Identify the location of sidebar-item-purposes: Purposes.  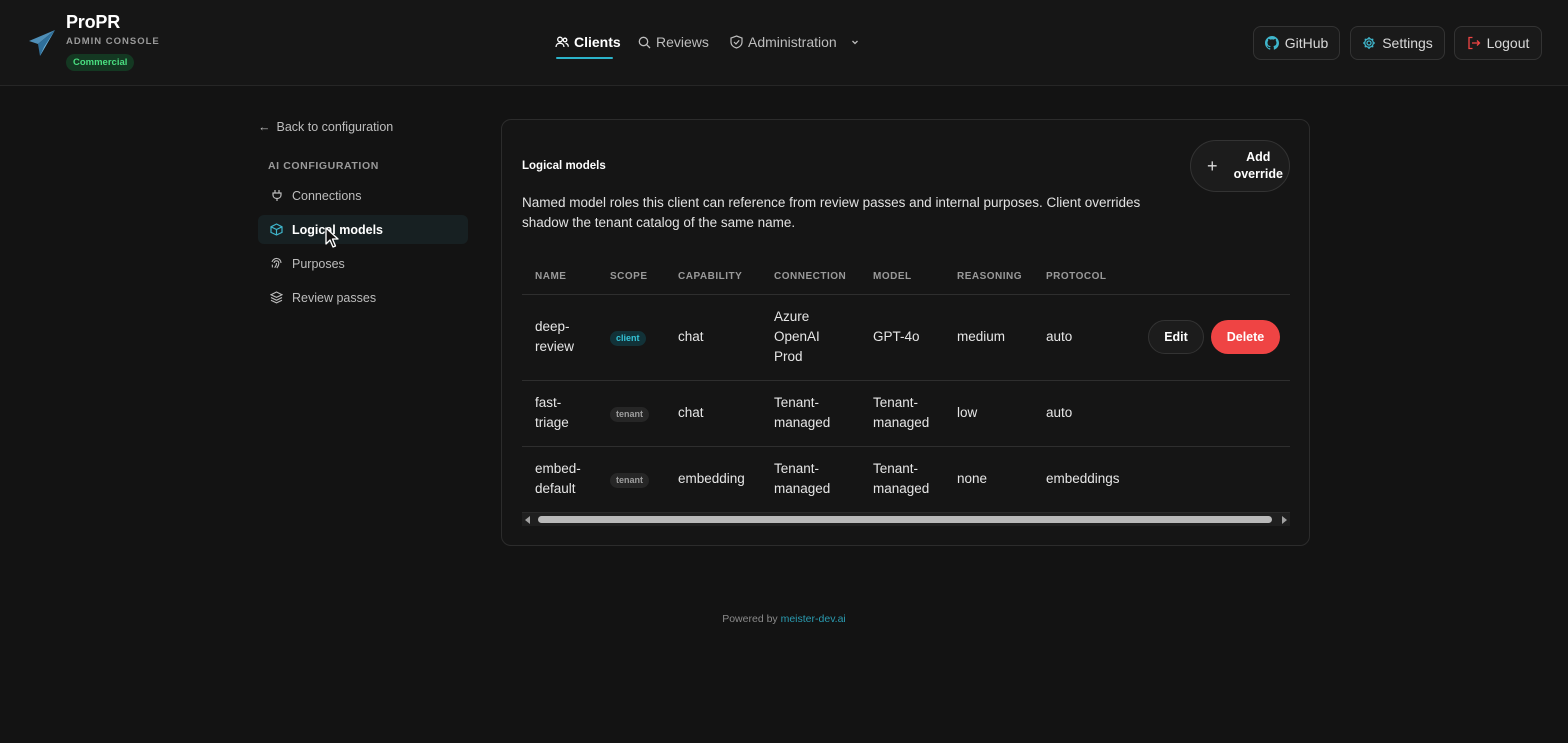
(363, 263).